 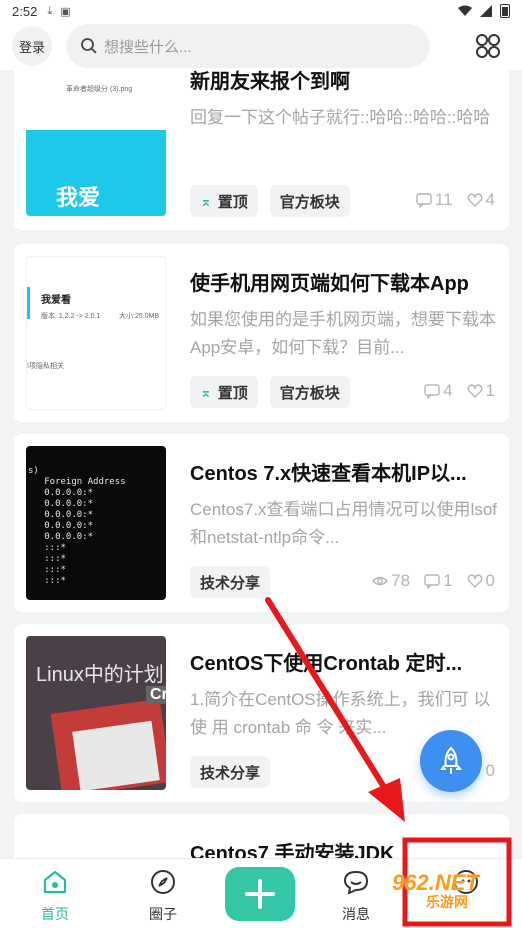 What do you see at coordinates (448, 390) in the screenshot?
I see `comment-count-value: 4` at bounding box center [448, 390].